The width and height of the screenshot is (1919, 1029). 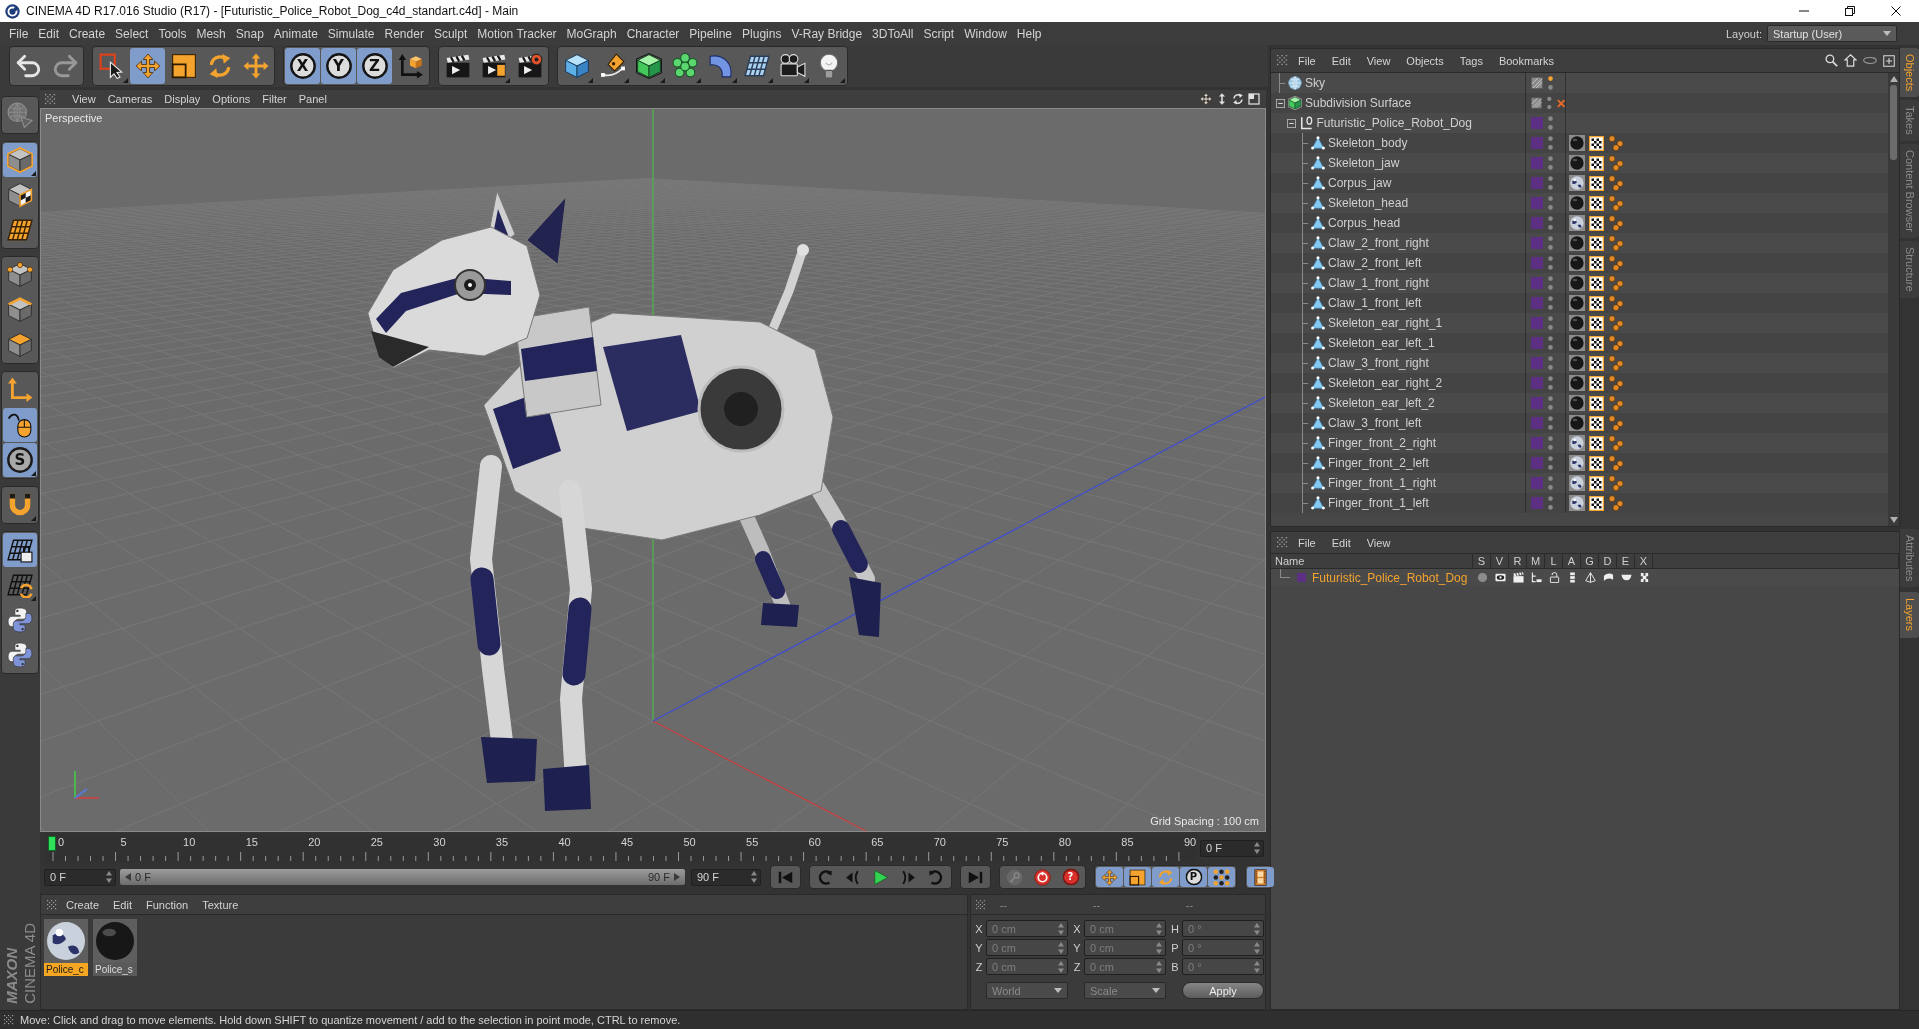 I want to click on column-header: S, so click(x=1482, y=561).